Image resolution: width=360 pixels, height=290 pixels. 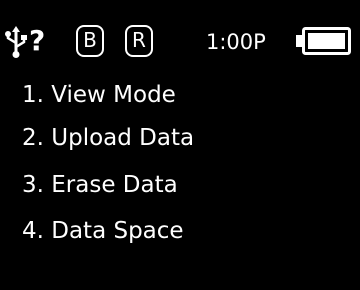 What do you see at coordinates (99, 95) in the screenshot?
I see `menu-item-view-mode: 1. View Mode` at bounding box center [99, 95].